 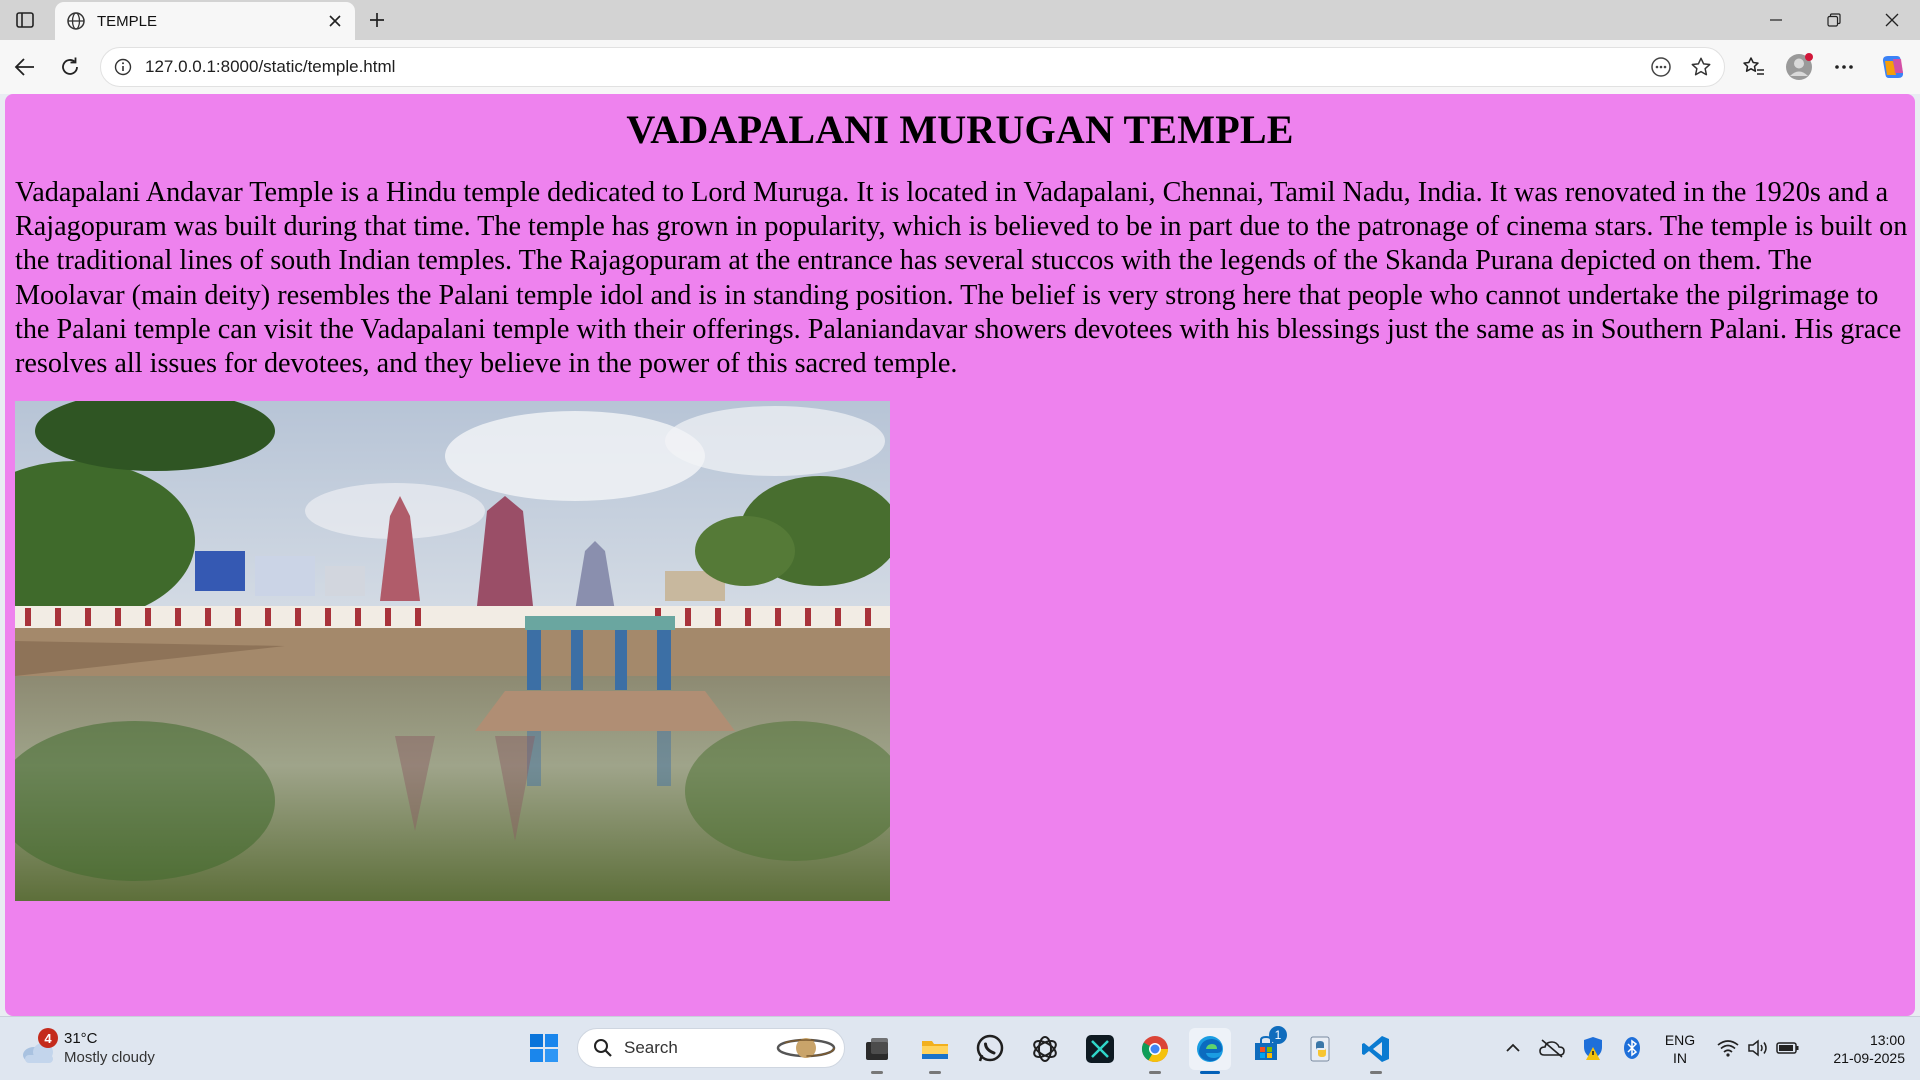 I want to click on globe-icon, so click(x=76, y=21).